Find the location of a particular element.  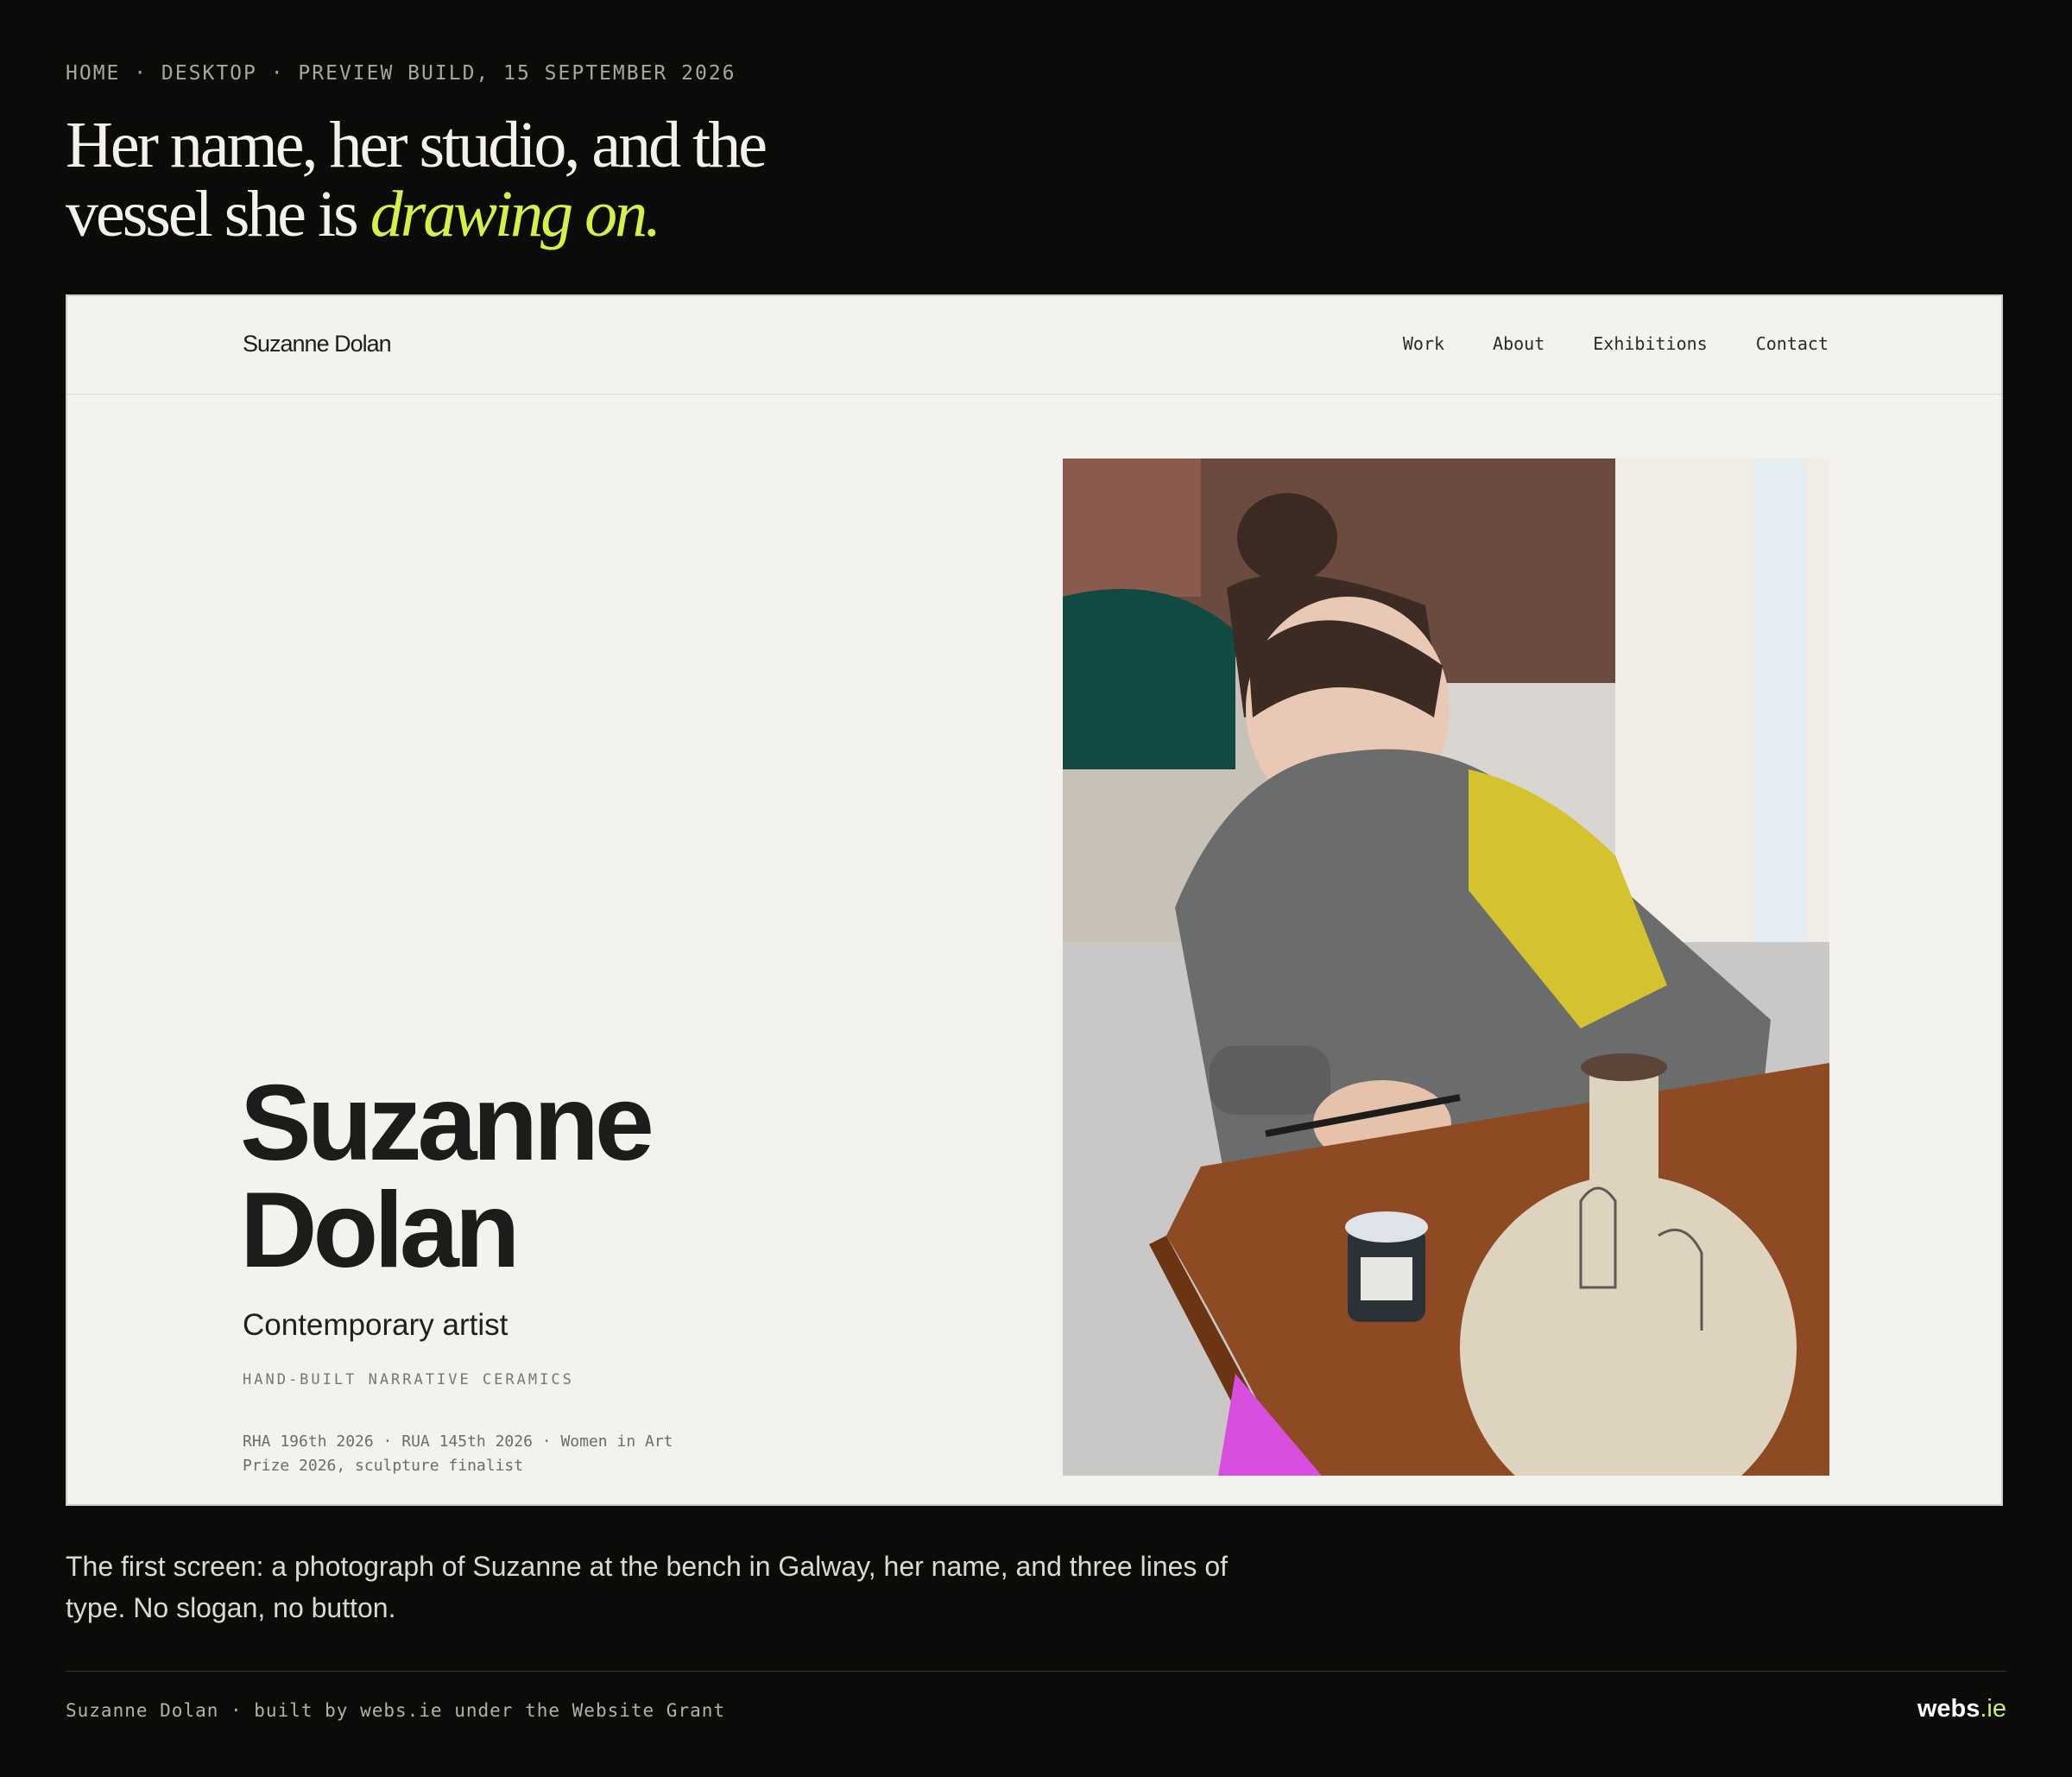

site-logo: Suzanne Dolan is located at coordinates (317, 344).